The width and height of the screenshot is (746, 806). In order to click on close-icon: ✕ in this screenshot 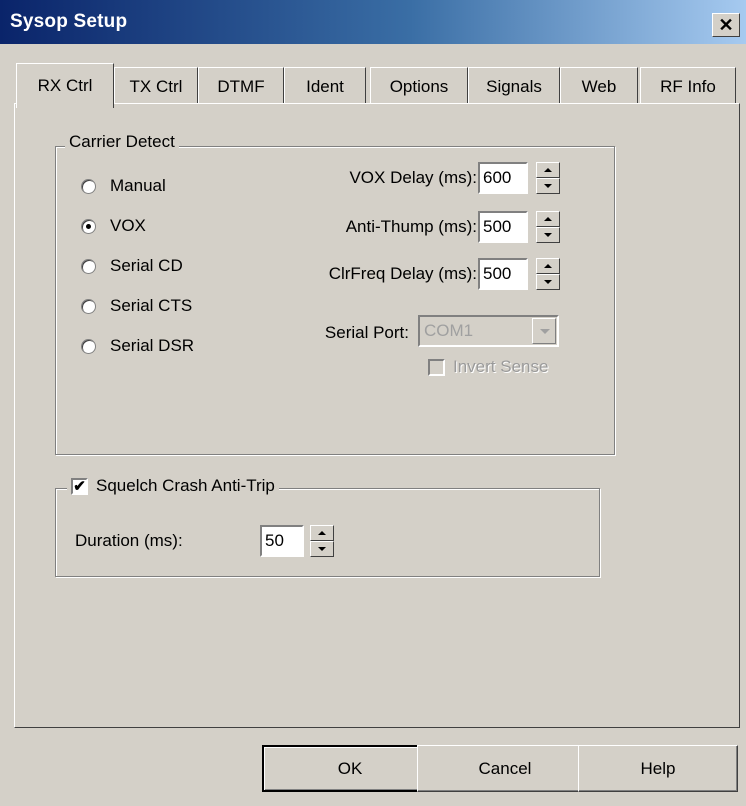, I will do `click(726, 25)`.